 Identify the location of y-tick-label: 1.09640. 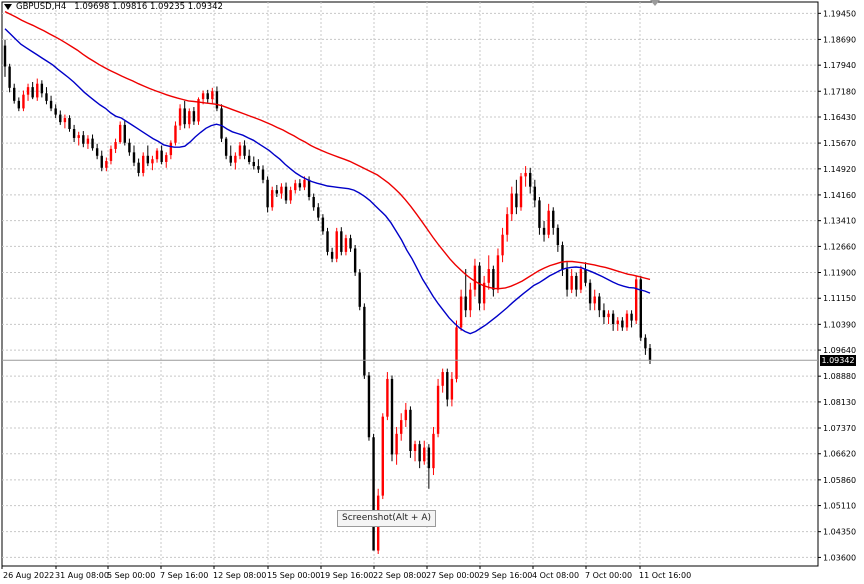
(839, 350).